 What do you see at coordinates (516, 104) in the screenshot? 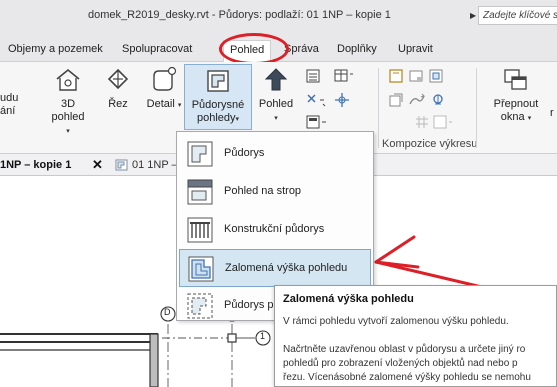
I see `switch-windows-label-1: Přepnout` at bounding box center [516, 104].